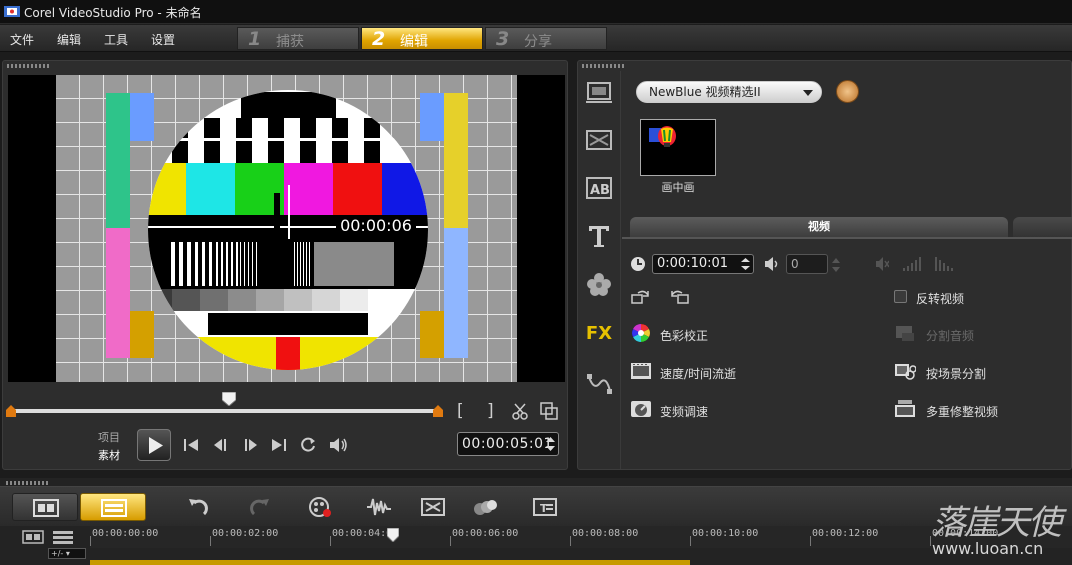  I want to click on library-filter-dropdown: NewBlue 视频精选II, so click(729, 92).